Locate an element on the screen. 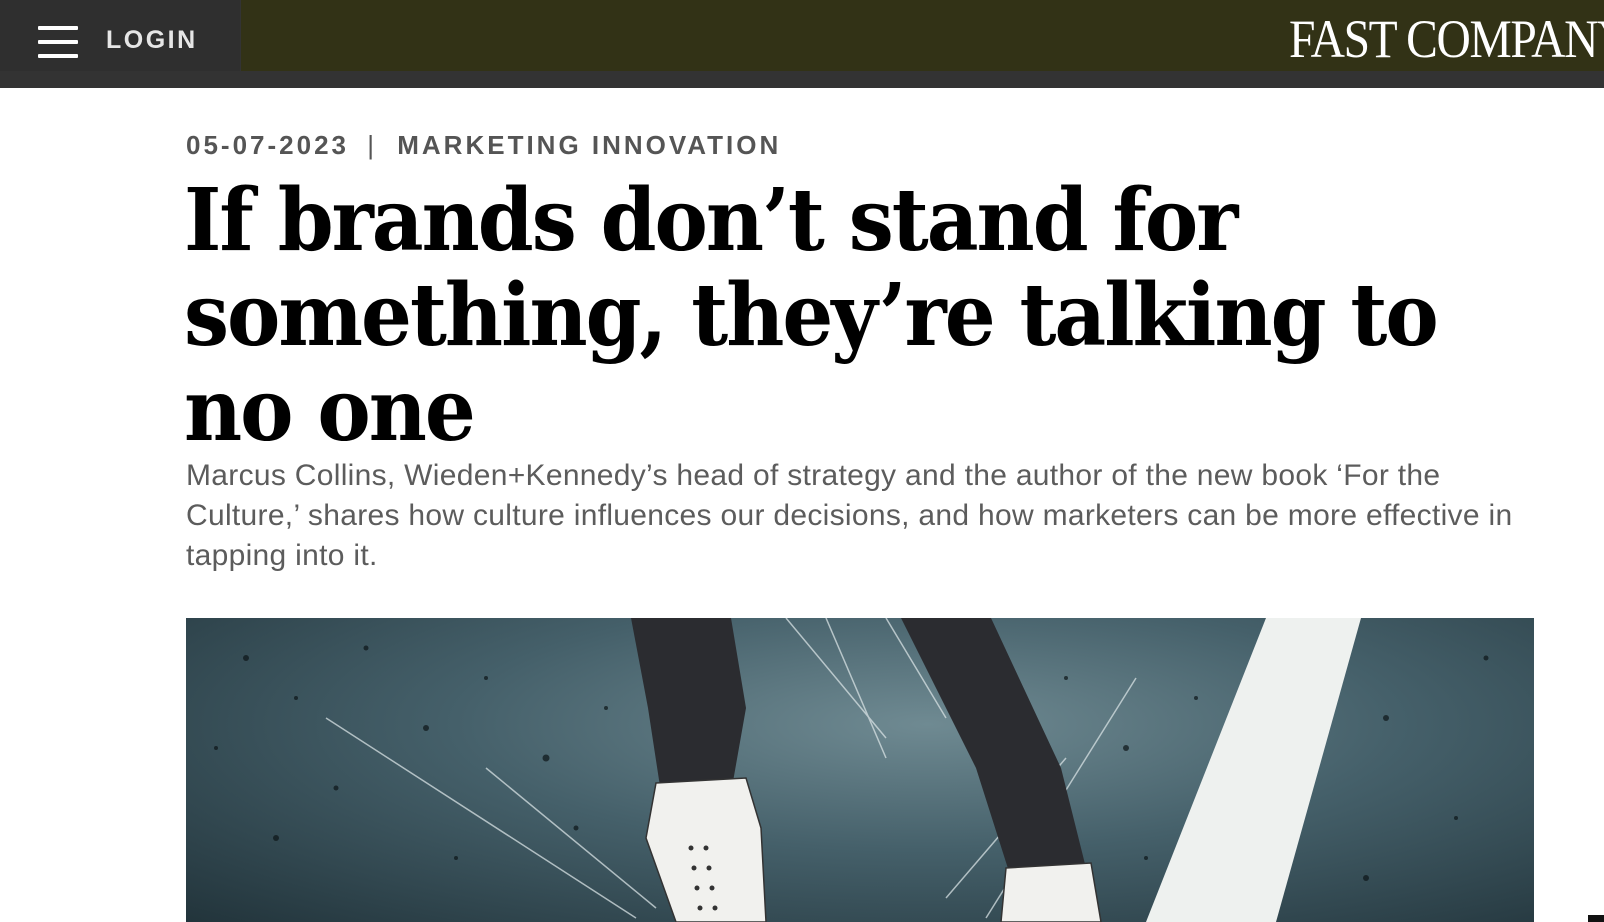 The image size is (1604, 922). scroll-indicator is located at coordinates (1596, 918).